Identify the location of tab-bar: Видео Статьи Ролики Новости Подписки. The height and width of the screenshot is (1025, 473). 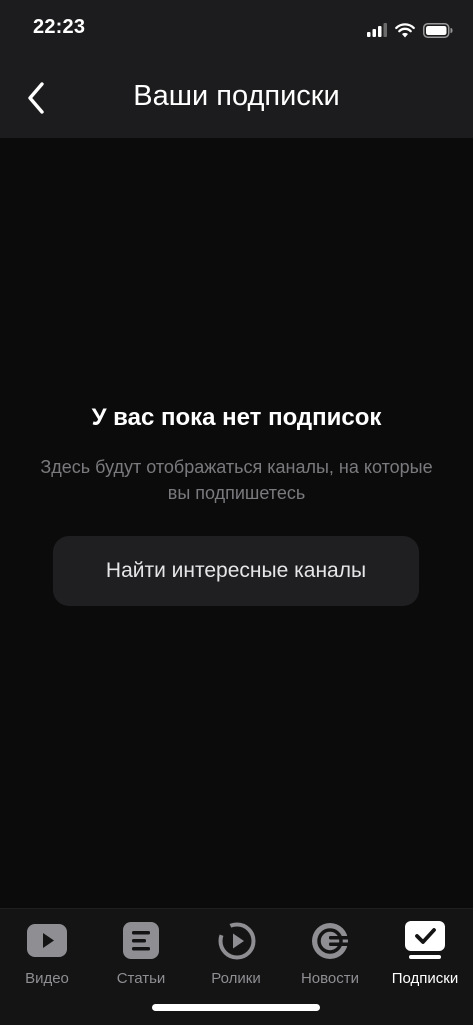
(236, 966).